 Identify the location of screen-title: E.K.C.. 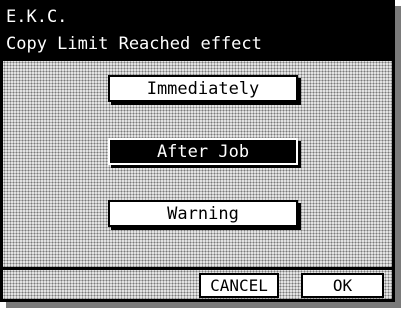
(37, 17).